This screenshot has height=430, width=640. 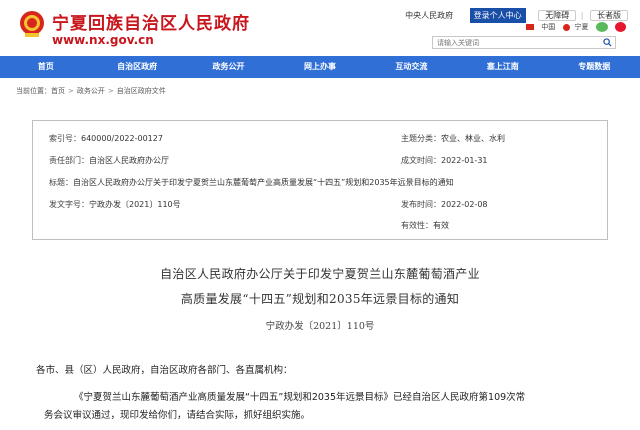 I want to click on nav-item-interaction: 互动交流, so click(x=411, y=67).